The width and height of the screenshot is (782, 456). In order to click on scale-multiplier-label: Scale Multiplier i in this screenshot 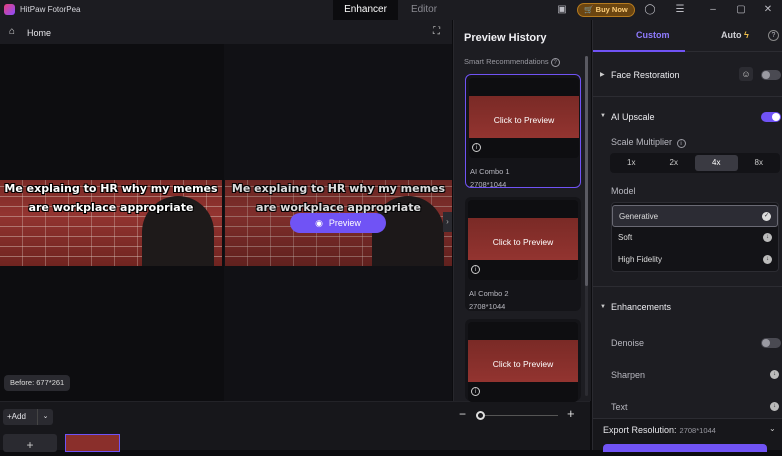, I will do `click(648, 142)`.